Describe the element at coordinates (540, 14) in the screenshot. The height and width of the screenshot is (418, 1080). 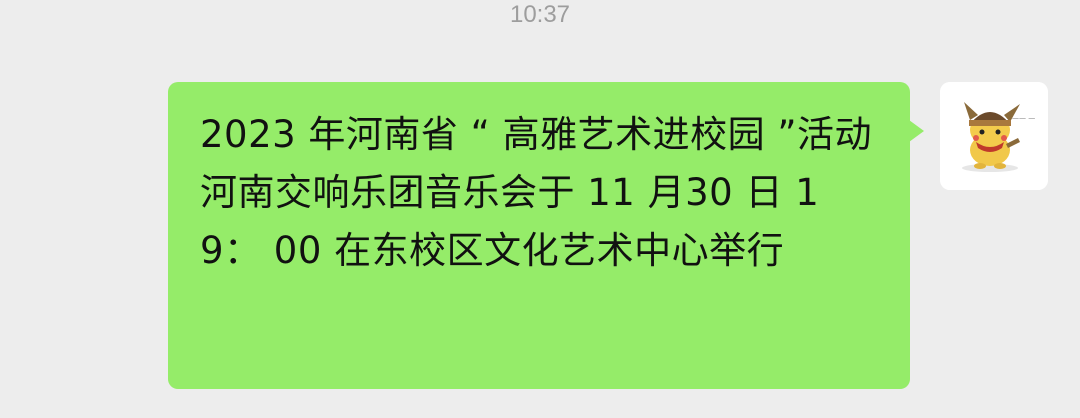
I see `message-timestamp: 10:37` at that location.